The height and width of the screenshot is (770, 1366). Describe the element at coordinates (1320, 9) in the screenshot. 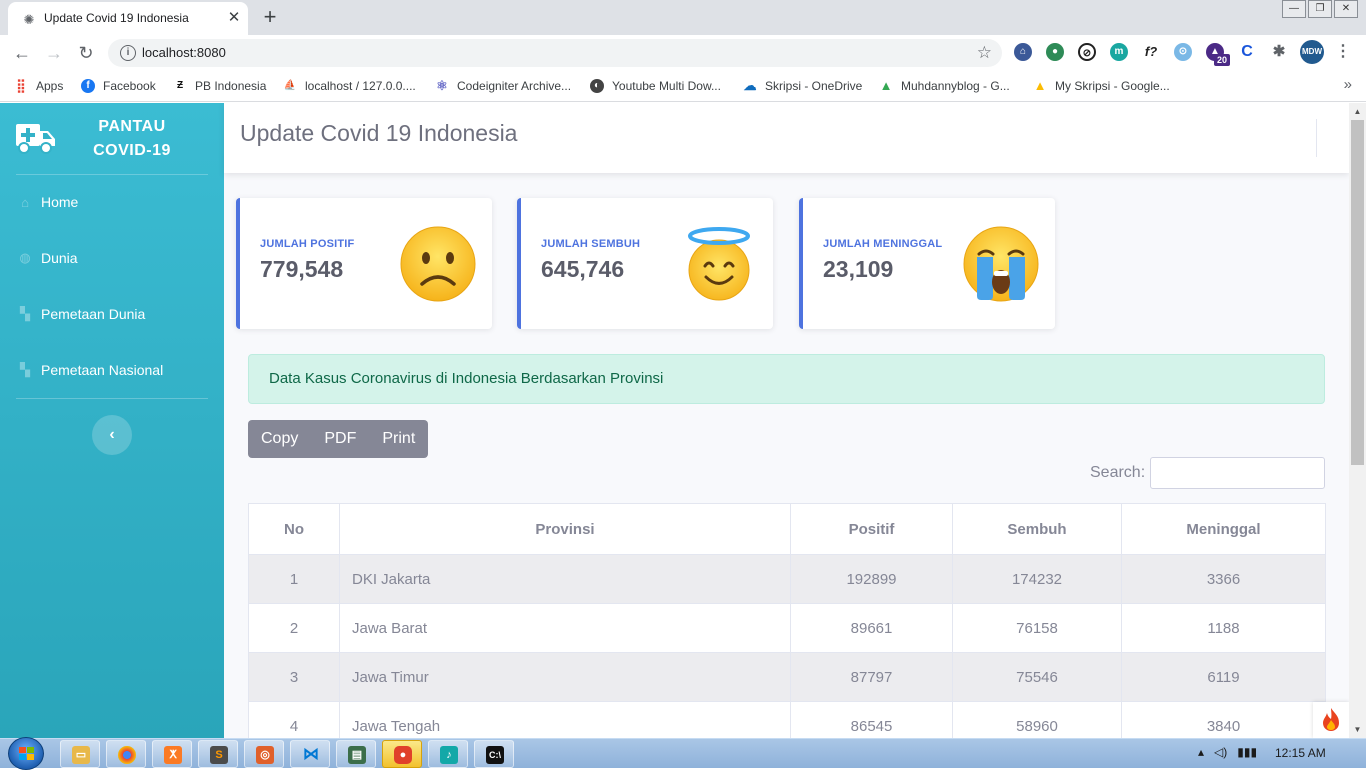

I see `maximize-button: ❐` at that location.